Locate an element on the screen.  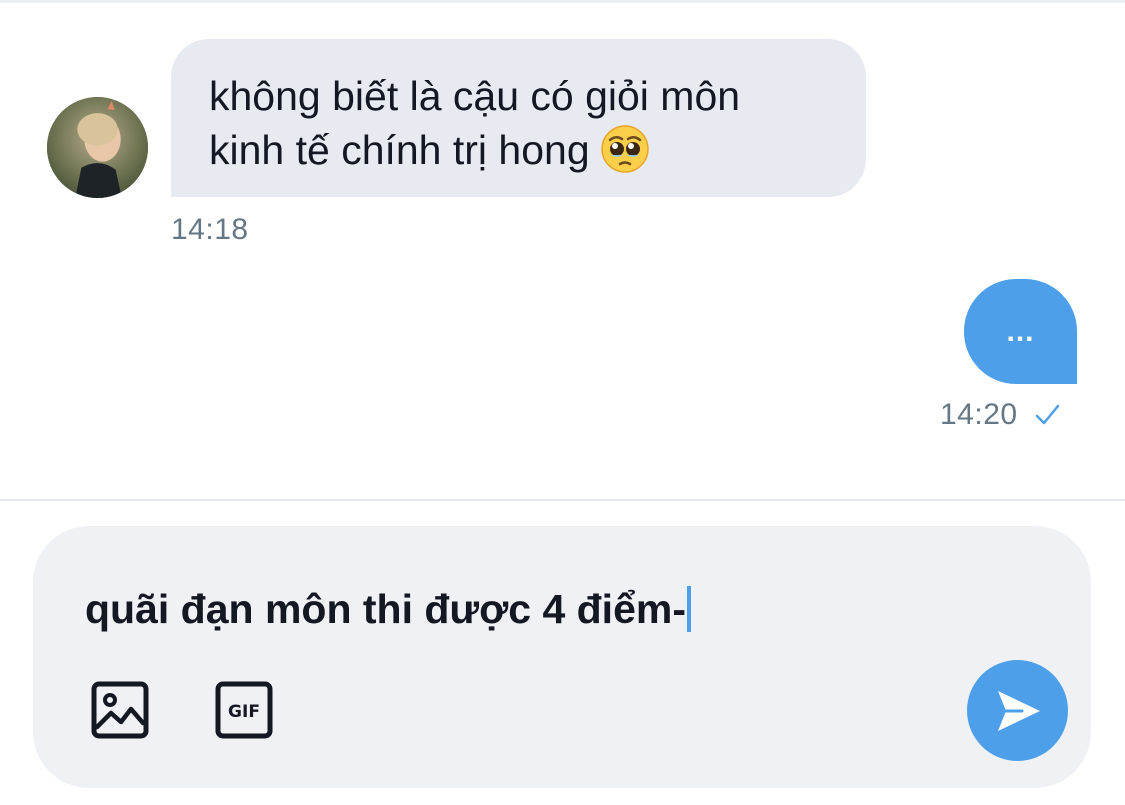
outgoing-meta: 14:20 is located at coordinates (1001, 415).